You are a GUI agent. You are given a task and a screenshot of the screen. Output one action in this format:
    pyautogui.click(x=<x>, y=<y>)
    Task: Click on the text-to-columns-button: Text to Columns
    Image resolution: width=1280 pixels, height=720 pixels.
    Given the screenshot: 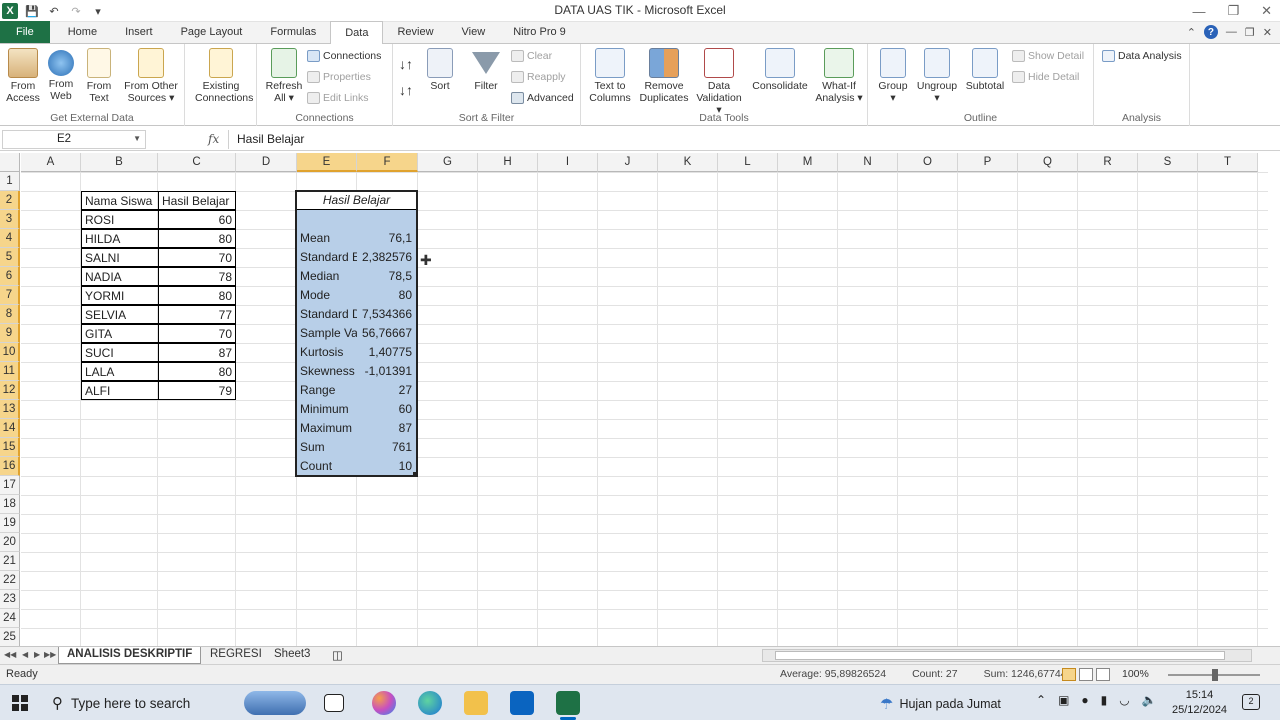 What is the action you would take?
    pyautogui.click(x=610, y=76)
    